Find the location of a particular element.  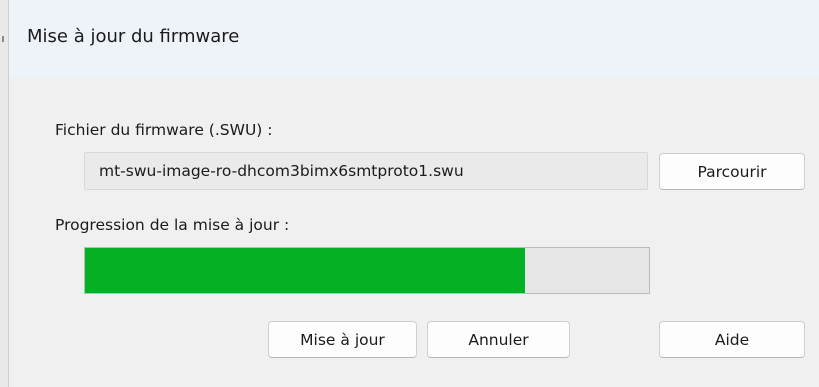

firmware-file-label: Fichier du firmware (.SWU) : is located at coordinates (164, 130).